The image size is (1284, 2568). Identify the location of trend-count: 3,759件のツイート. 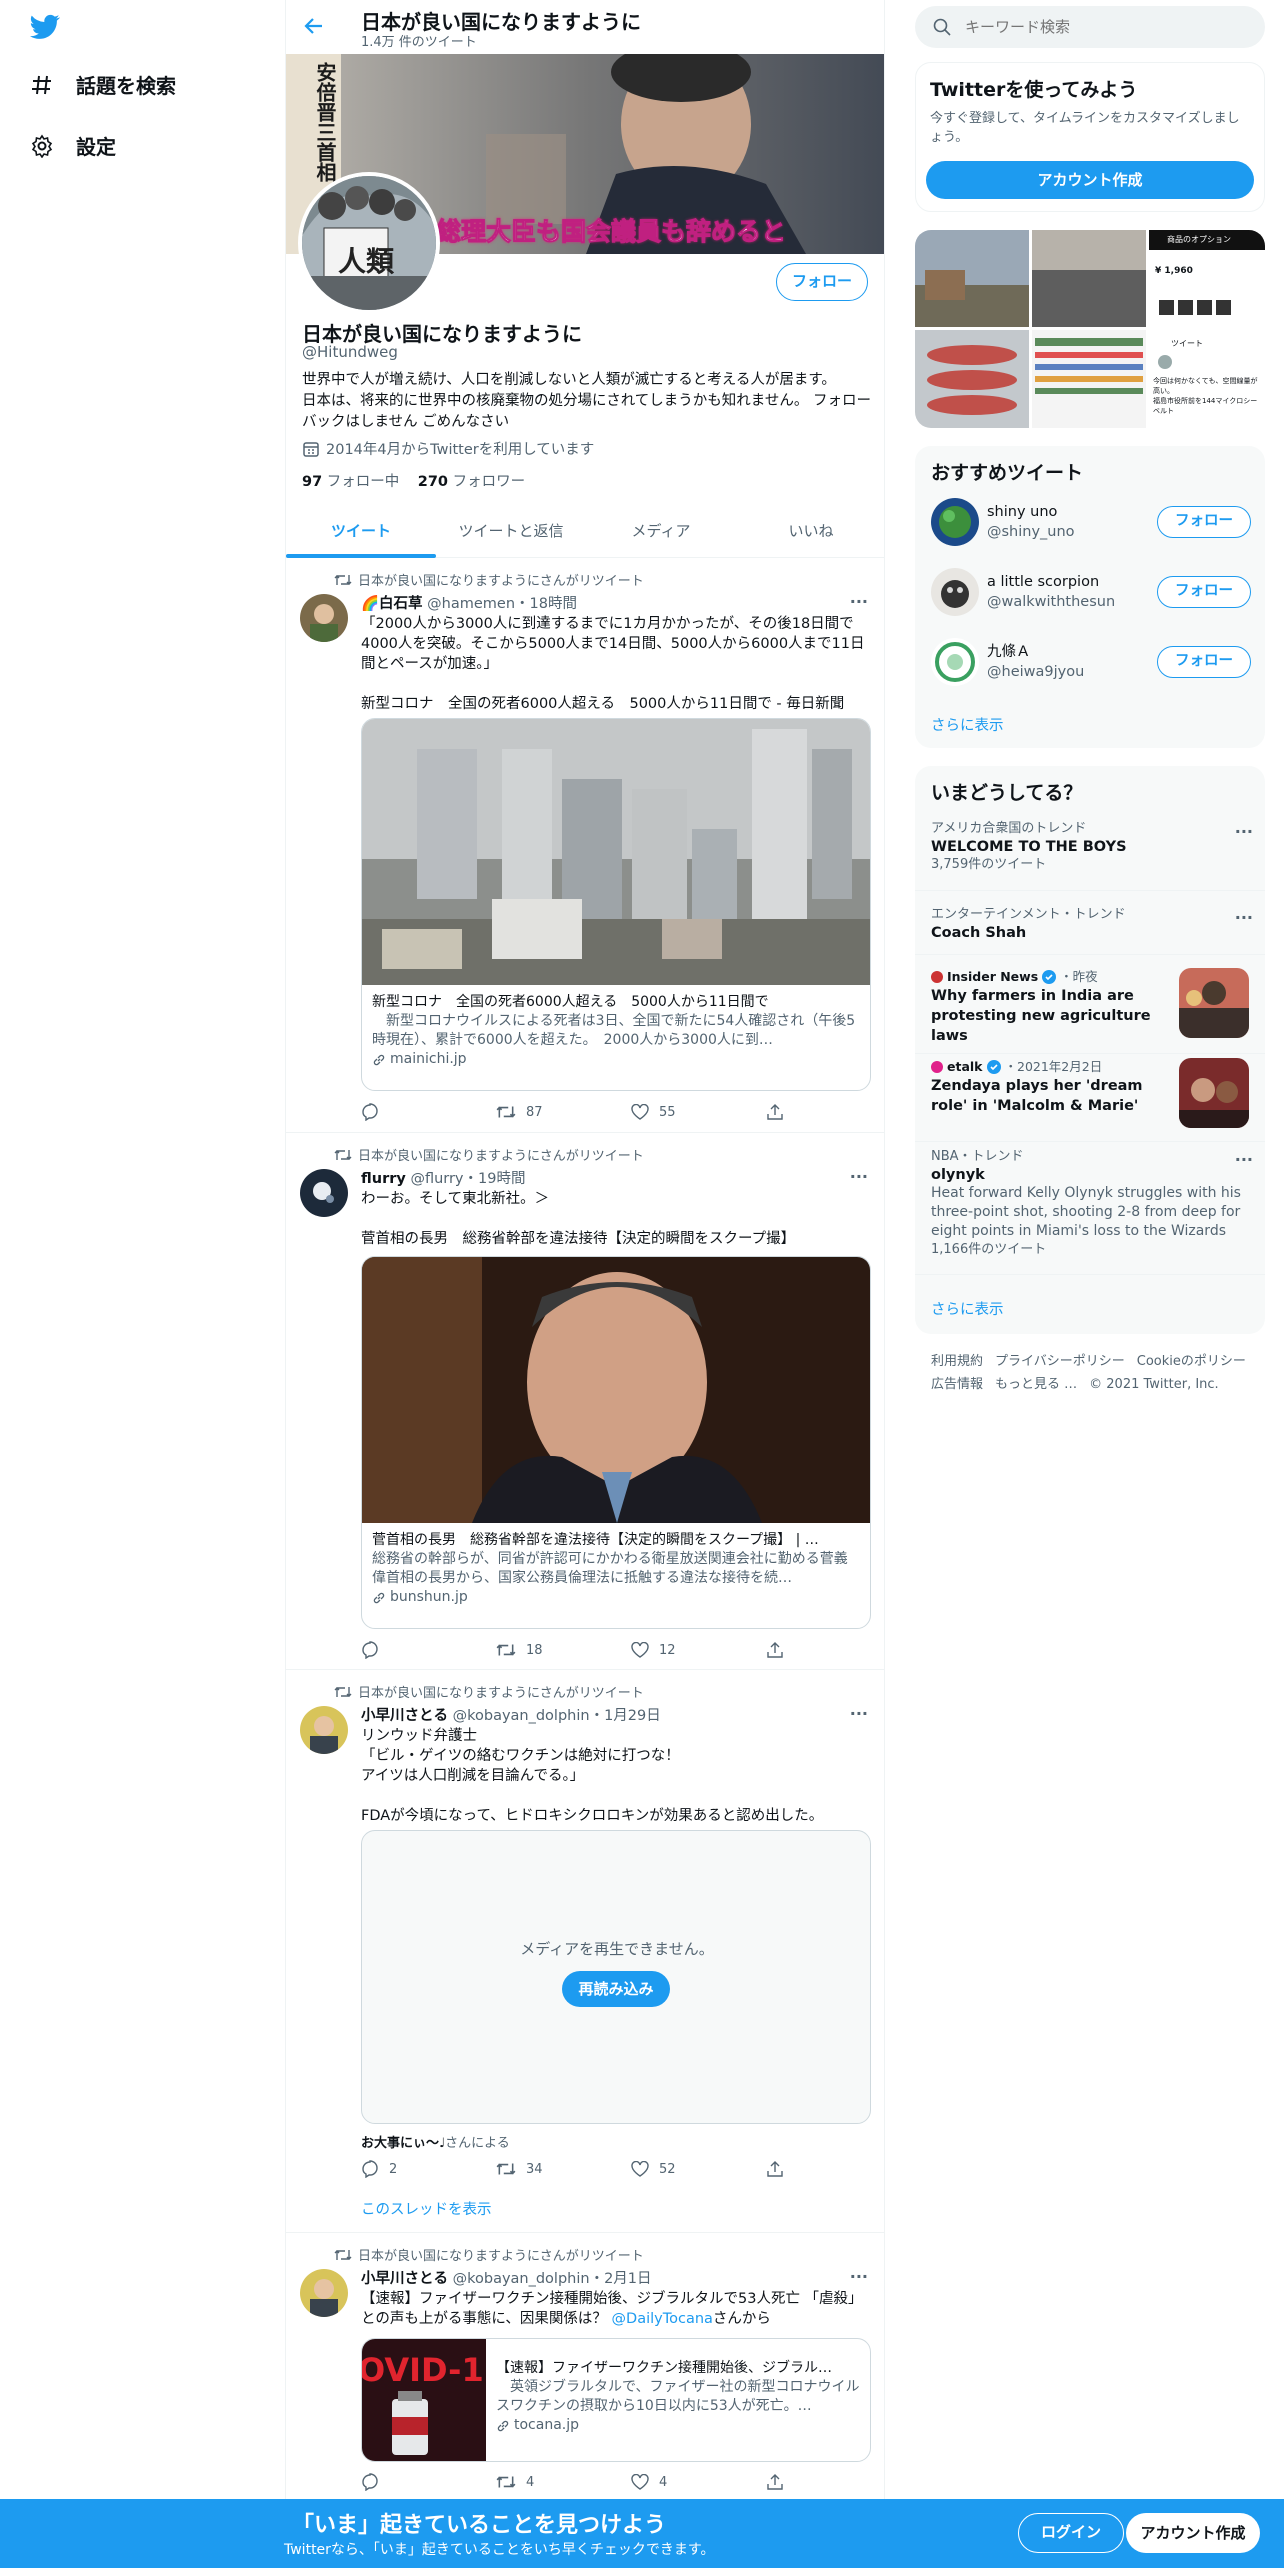
(989, 864).